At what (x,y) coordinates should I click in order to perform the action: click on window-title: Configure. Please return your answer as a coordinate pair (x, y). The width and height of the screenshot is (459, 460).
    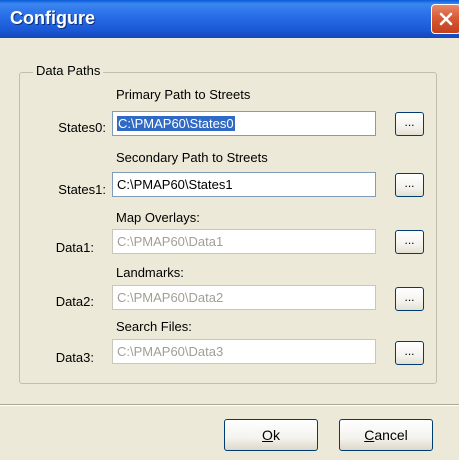
    Looking at the image, I should click on (52, 18).